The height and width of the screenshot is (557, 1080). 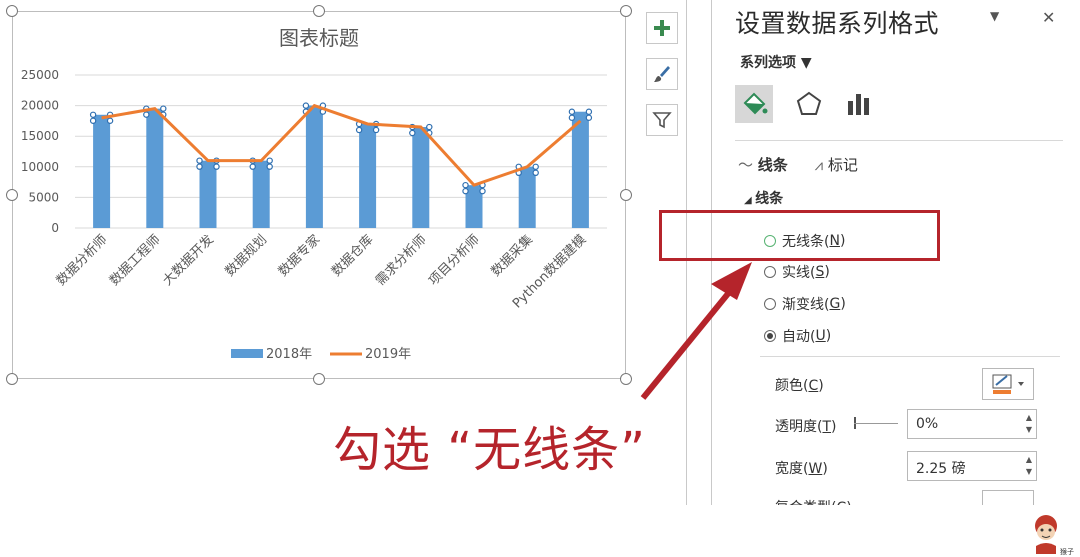 I want to click on monkey-logo-icon, so click(x=1046, y=534).